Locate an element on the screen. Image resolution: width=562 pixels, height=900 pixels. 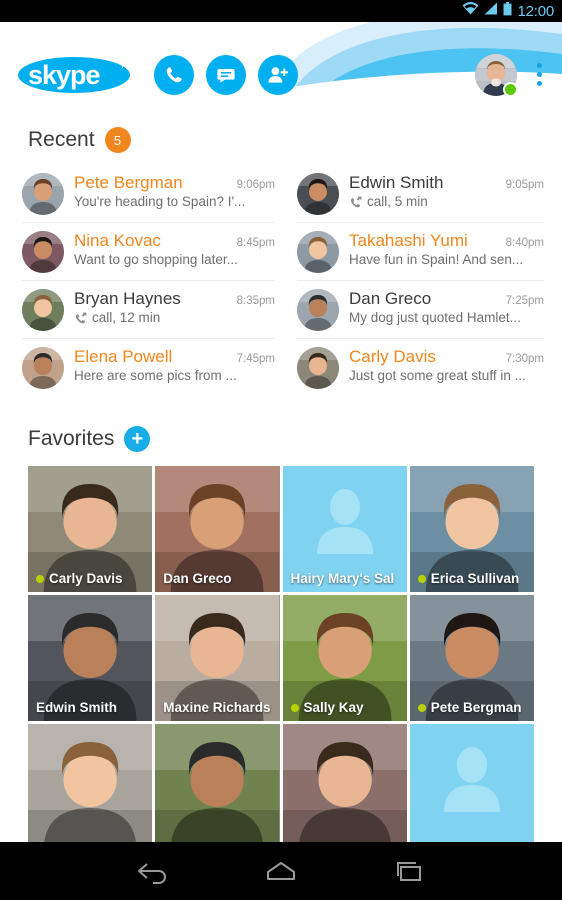
recent-item-header: Dan Greco 7:25pm is located at coordinates (446, 299).